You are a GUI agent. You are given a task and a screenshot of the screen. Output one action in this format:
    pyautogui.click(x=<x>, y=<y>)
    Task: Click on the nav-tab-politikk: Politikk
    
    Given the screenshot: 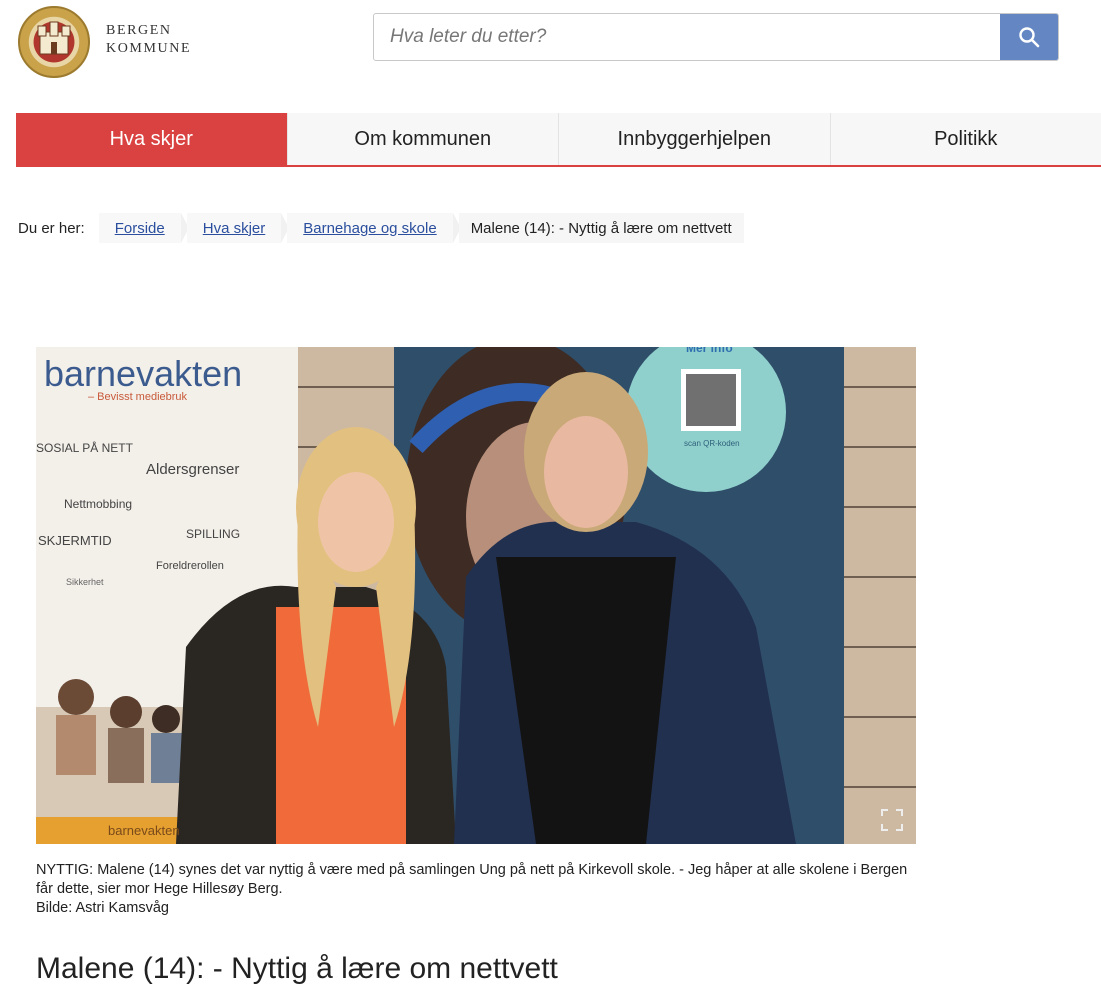 What is the action you would take?
    pyautogui.click(x=965, y=139)
    